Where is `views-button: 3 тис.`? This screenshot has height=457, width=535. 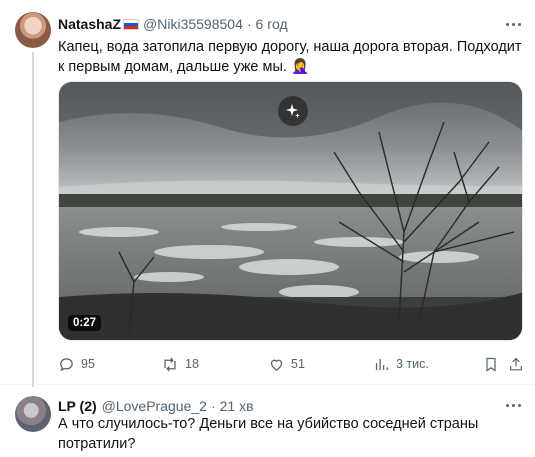 views-button: 3 тис. is located at coordinates (401, 364).